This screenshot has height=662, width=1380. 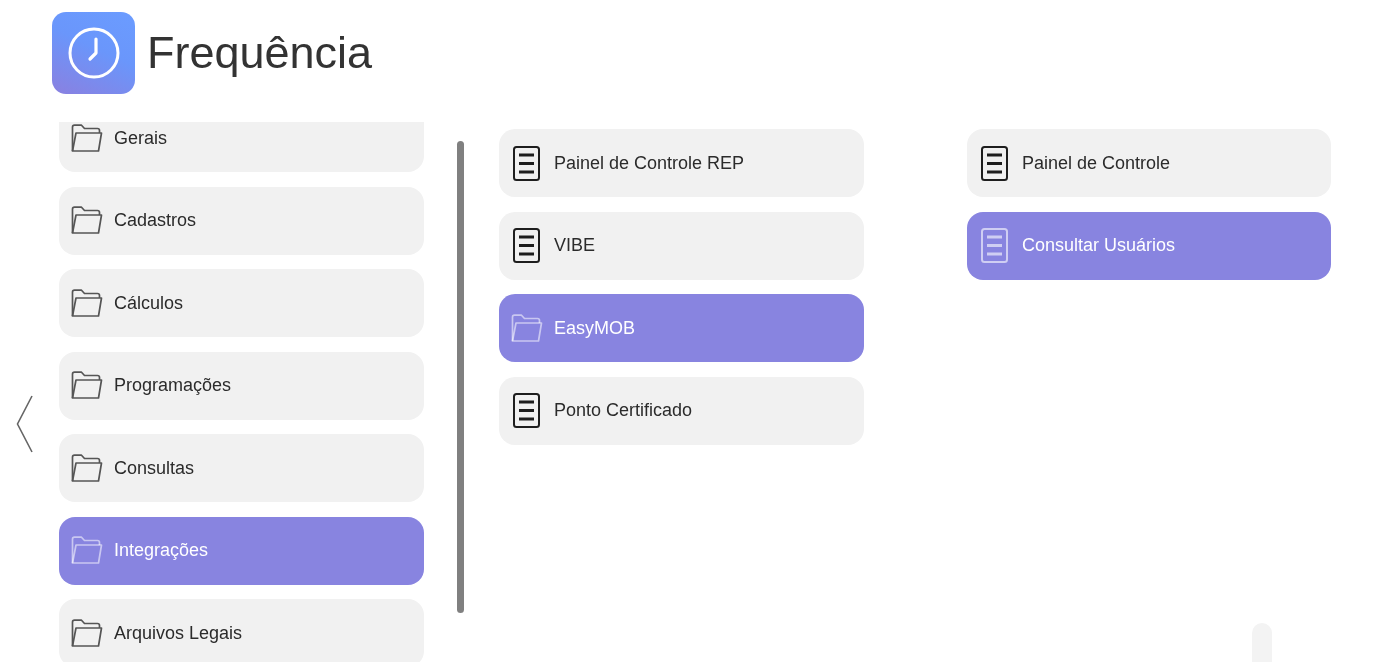 I want to click on clock-icon, so click(x=93, y=53).